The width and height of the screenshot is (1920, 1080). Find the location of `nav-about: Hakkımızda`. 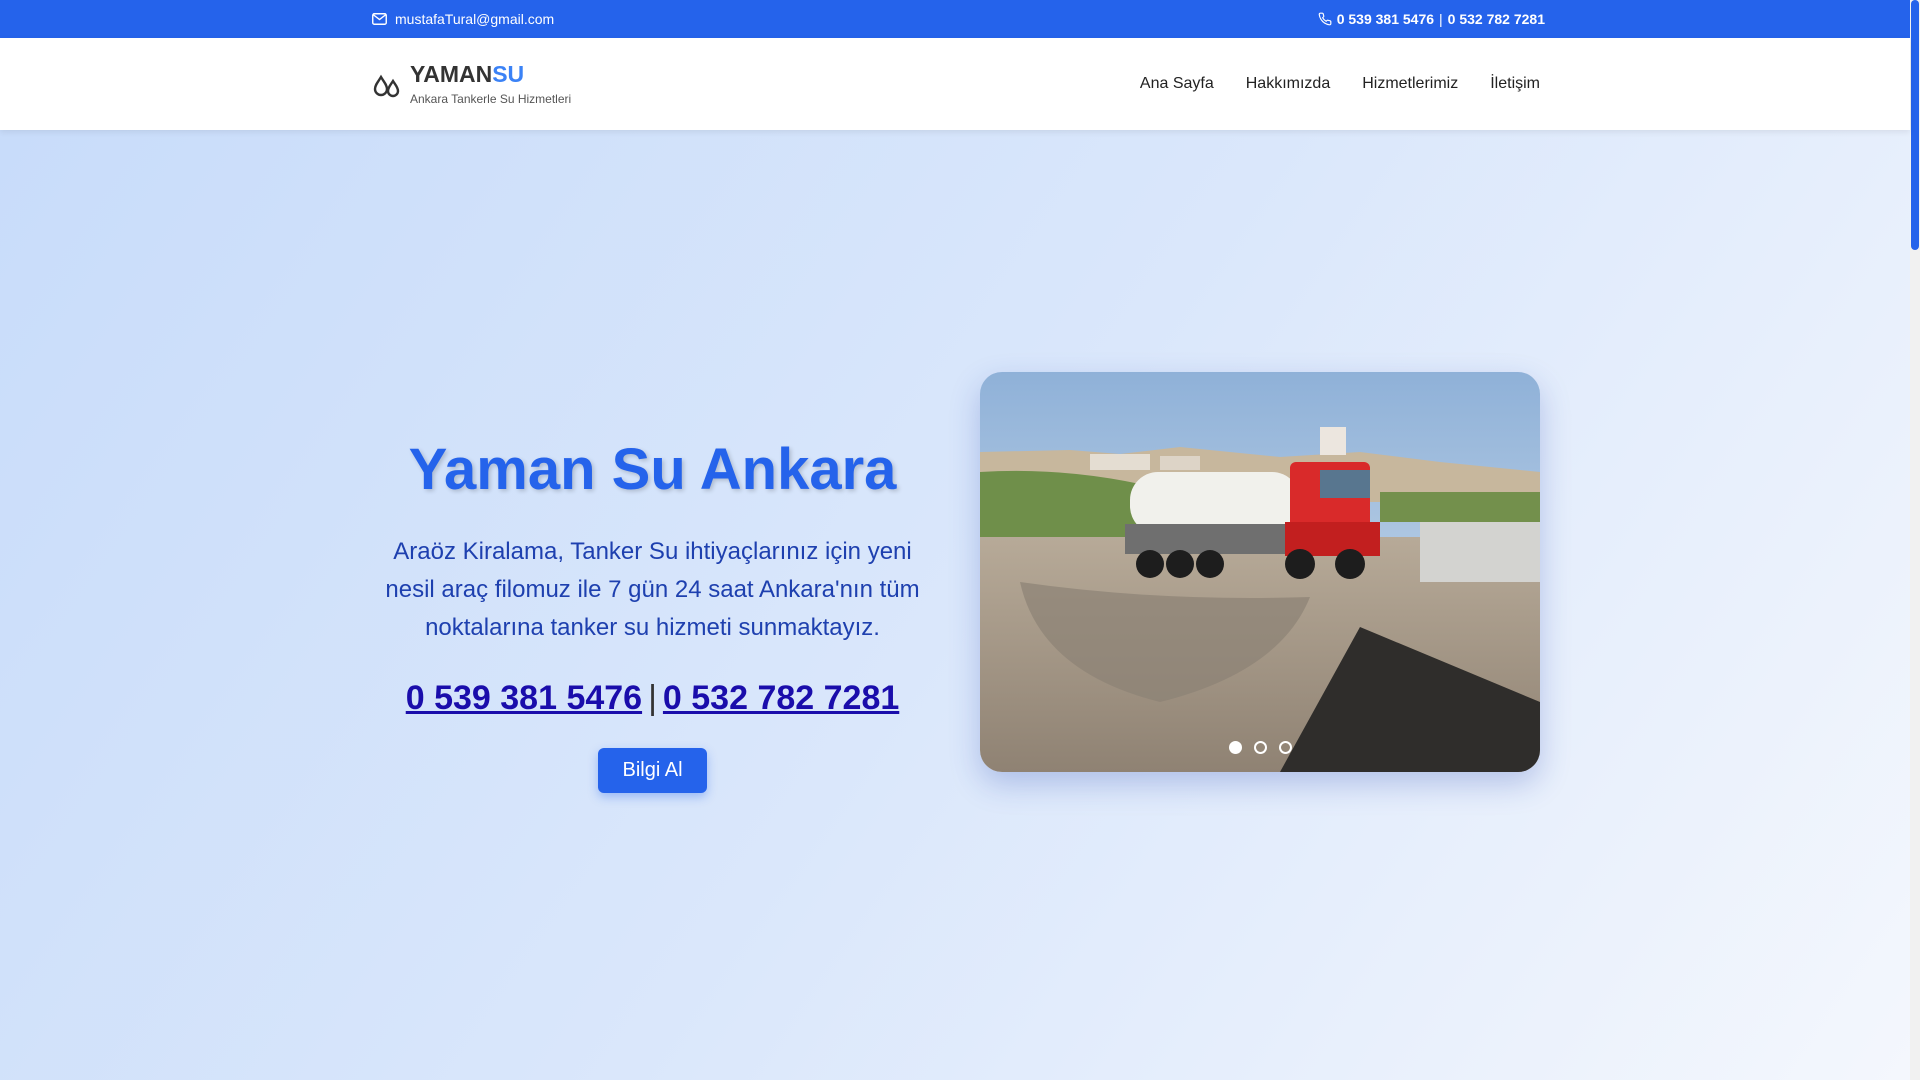

nav-about: Hakkımızda is located at coordinates (1288, 84).